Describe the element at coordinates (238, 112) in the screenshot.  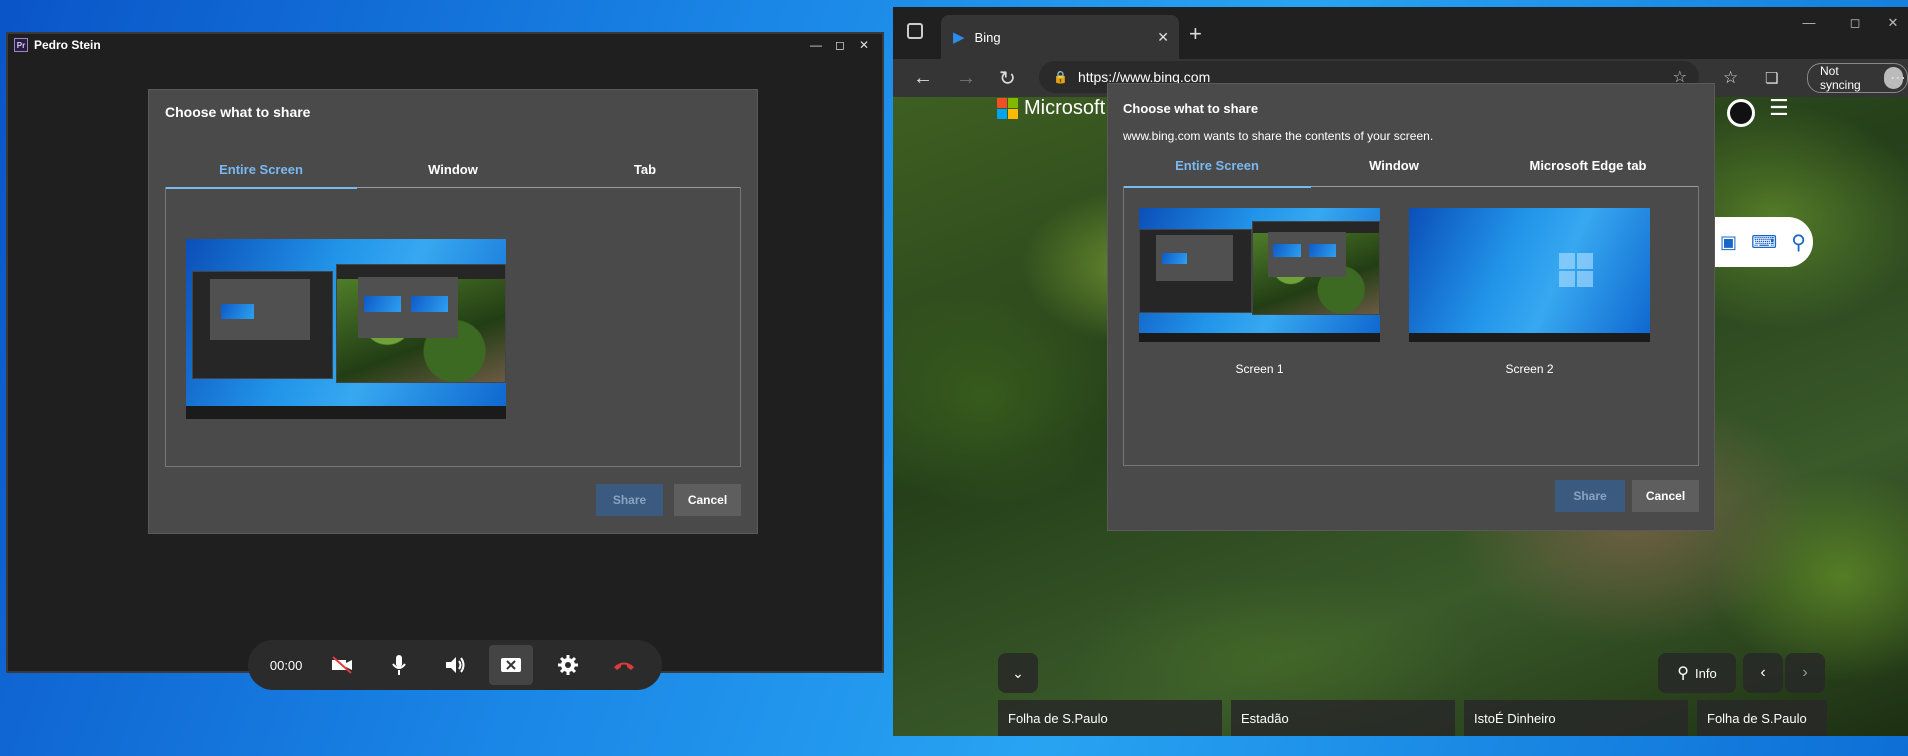
I see `share-dialog-title: Choose what to share` at that location.